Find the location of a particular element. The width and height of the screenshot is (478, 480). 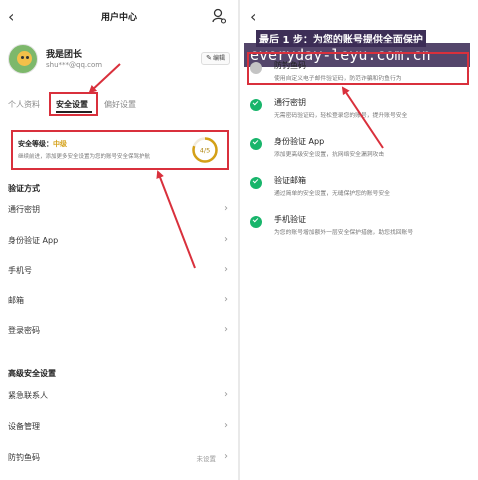

advanced-security-title: 高级安全设置 is located at coordinates (32, 373).